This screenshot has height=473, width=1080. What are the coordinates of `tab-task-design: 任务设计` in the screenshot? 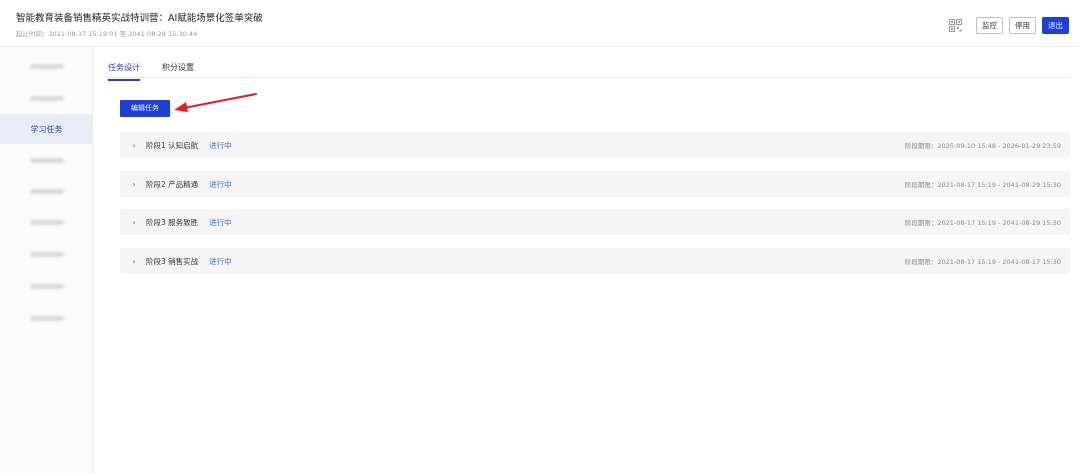 It's located at (124, 71).